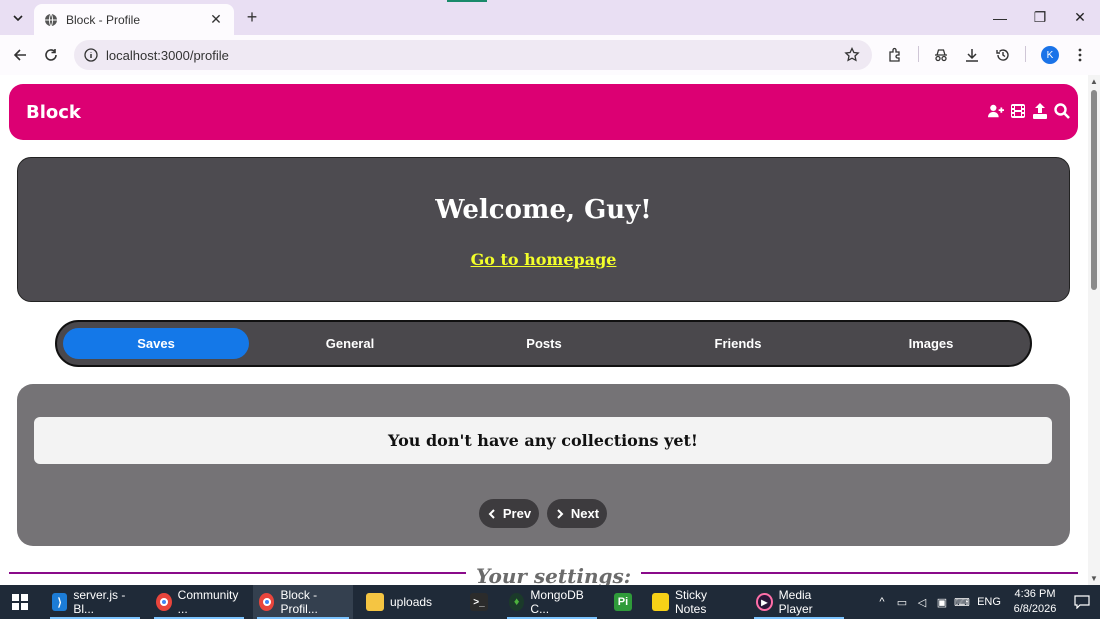 The height and width of the screenshot is (619, 1100). Describe the element at coordinates (51, 20) in the screenshot. I see `globe-icon` at that location.